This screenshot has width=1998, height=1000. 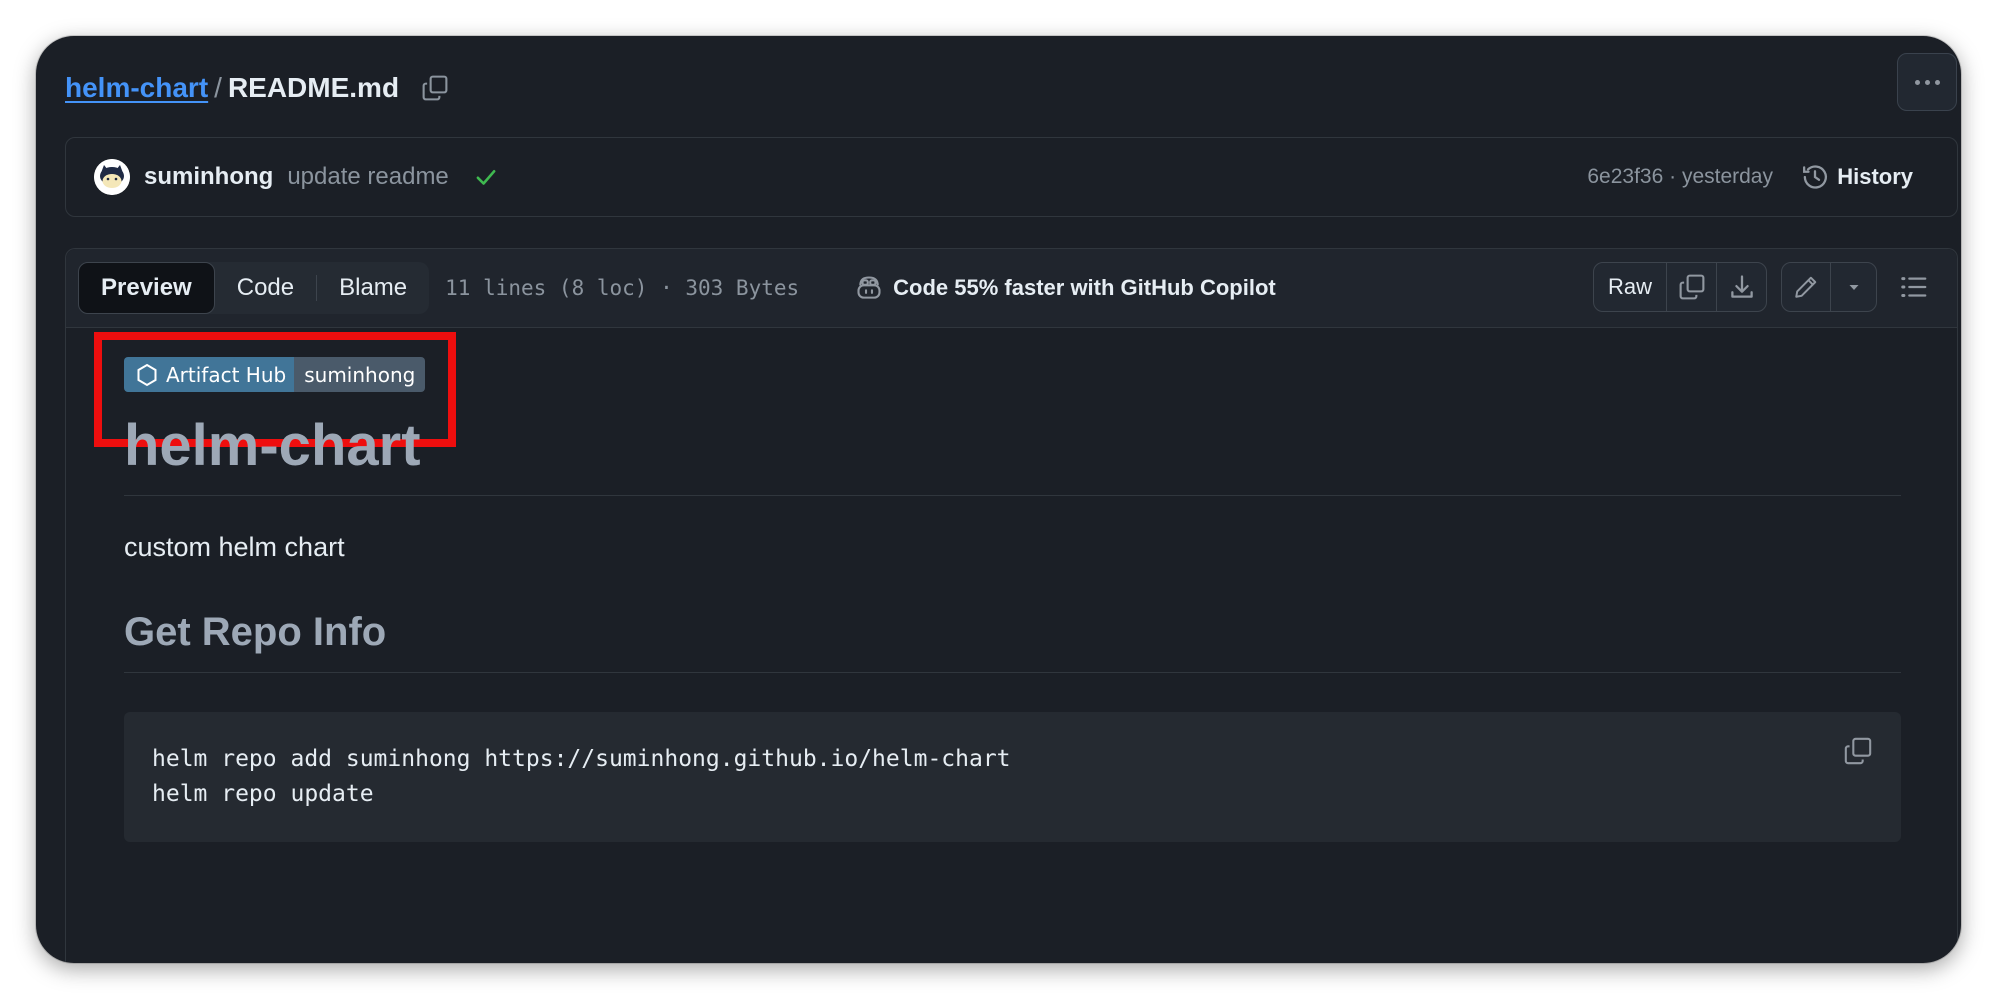 I want to click on edit-dropdown-button, so click(x=1853, y=287).